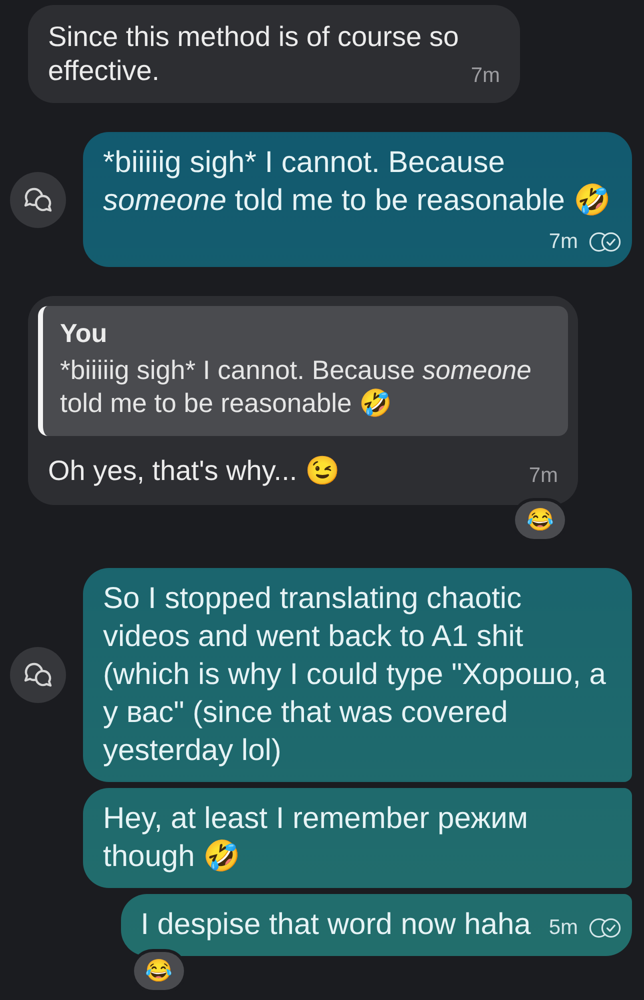  I want to click on message-text: I despise that word now haha, so click(335, 924).